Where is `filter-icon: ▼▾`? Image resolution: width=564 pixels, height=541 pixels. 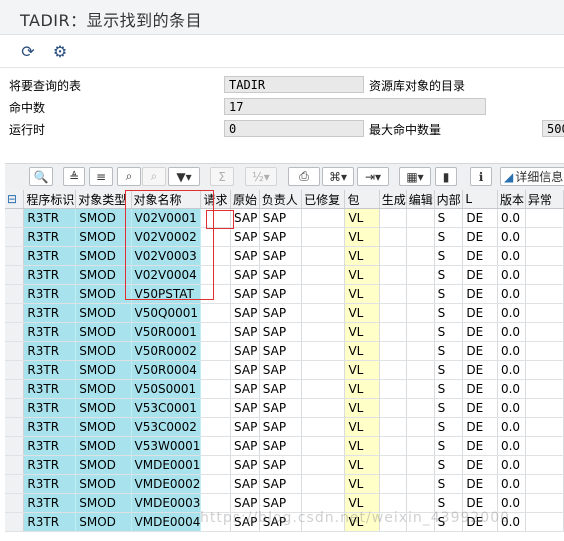 filter-icon: ▼▾ is located at coordinates (184, 176).